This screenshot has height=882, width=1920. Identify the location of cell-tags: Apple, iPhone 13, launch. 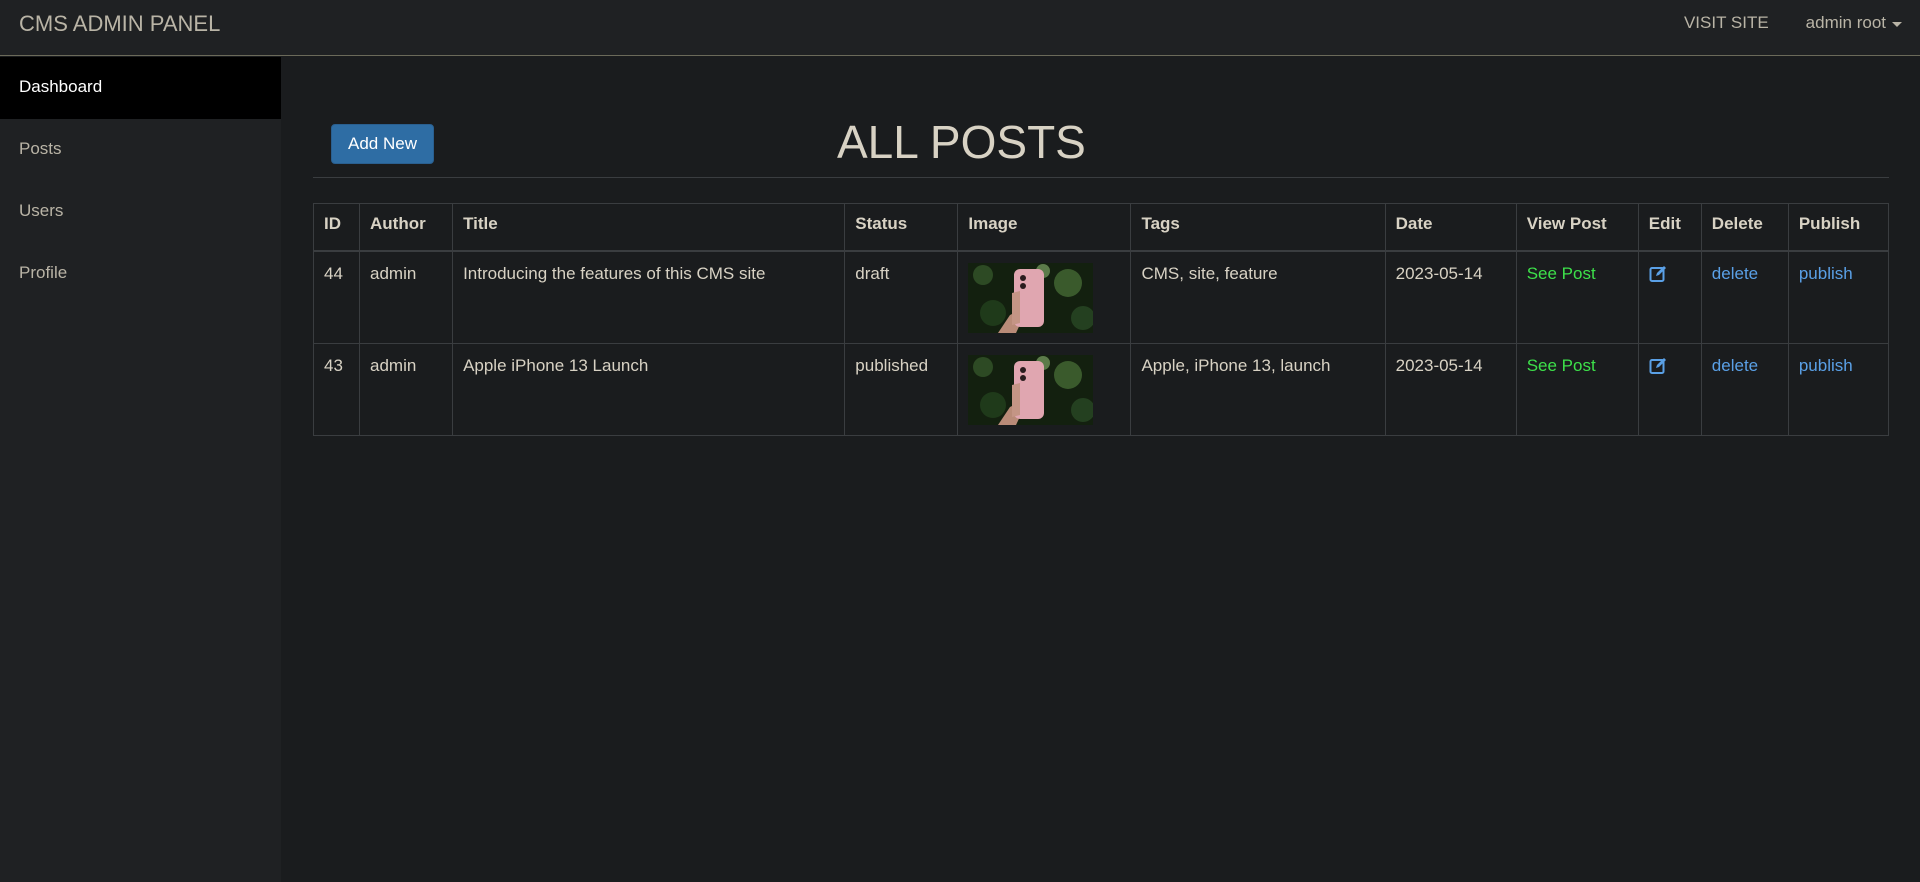
(1258, 389).